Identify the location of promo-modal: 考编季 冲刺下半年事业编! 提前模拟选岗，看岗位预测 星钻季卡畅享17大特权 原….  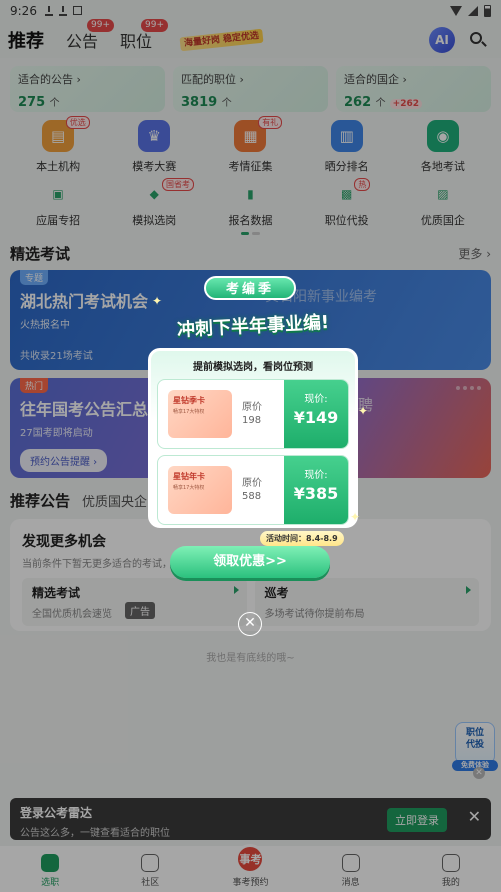
(253, 427).